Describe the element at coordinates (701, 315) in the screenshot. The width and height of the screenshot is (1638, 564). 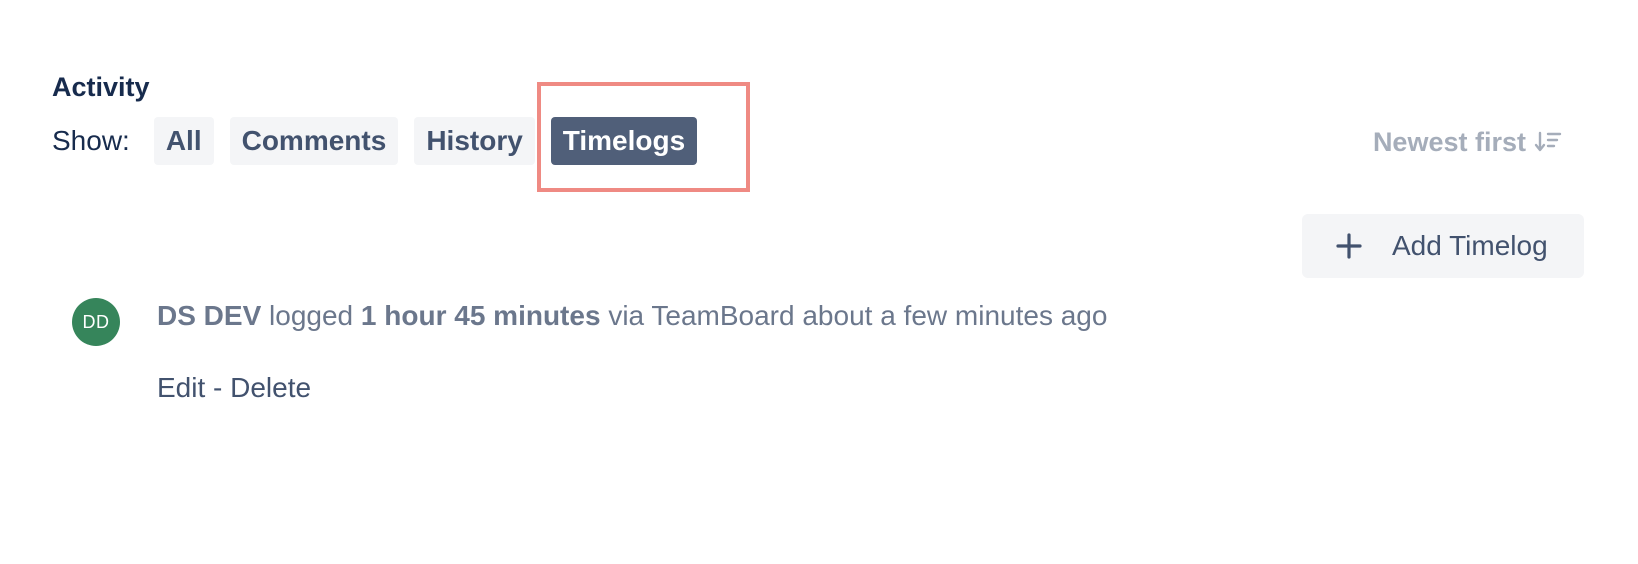
I see `timelog-source: via TeamBoard` at that location.